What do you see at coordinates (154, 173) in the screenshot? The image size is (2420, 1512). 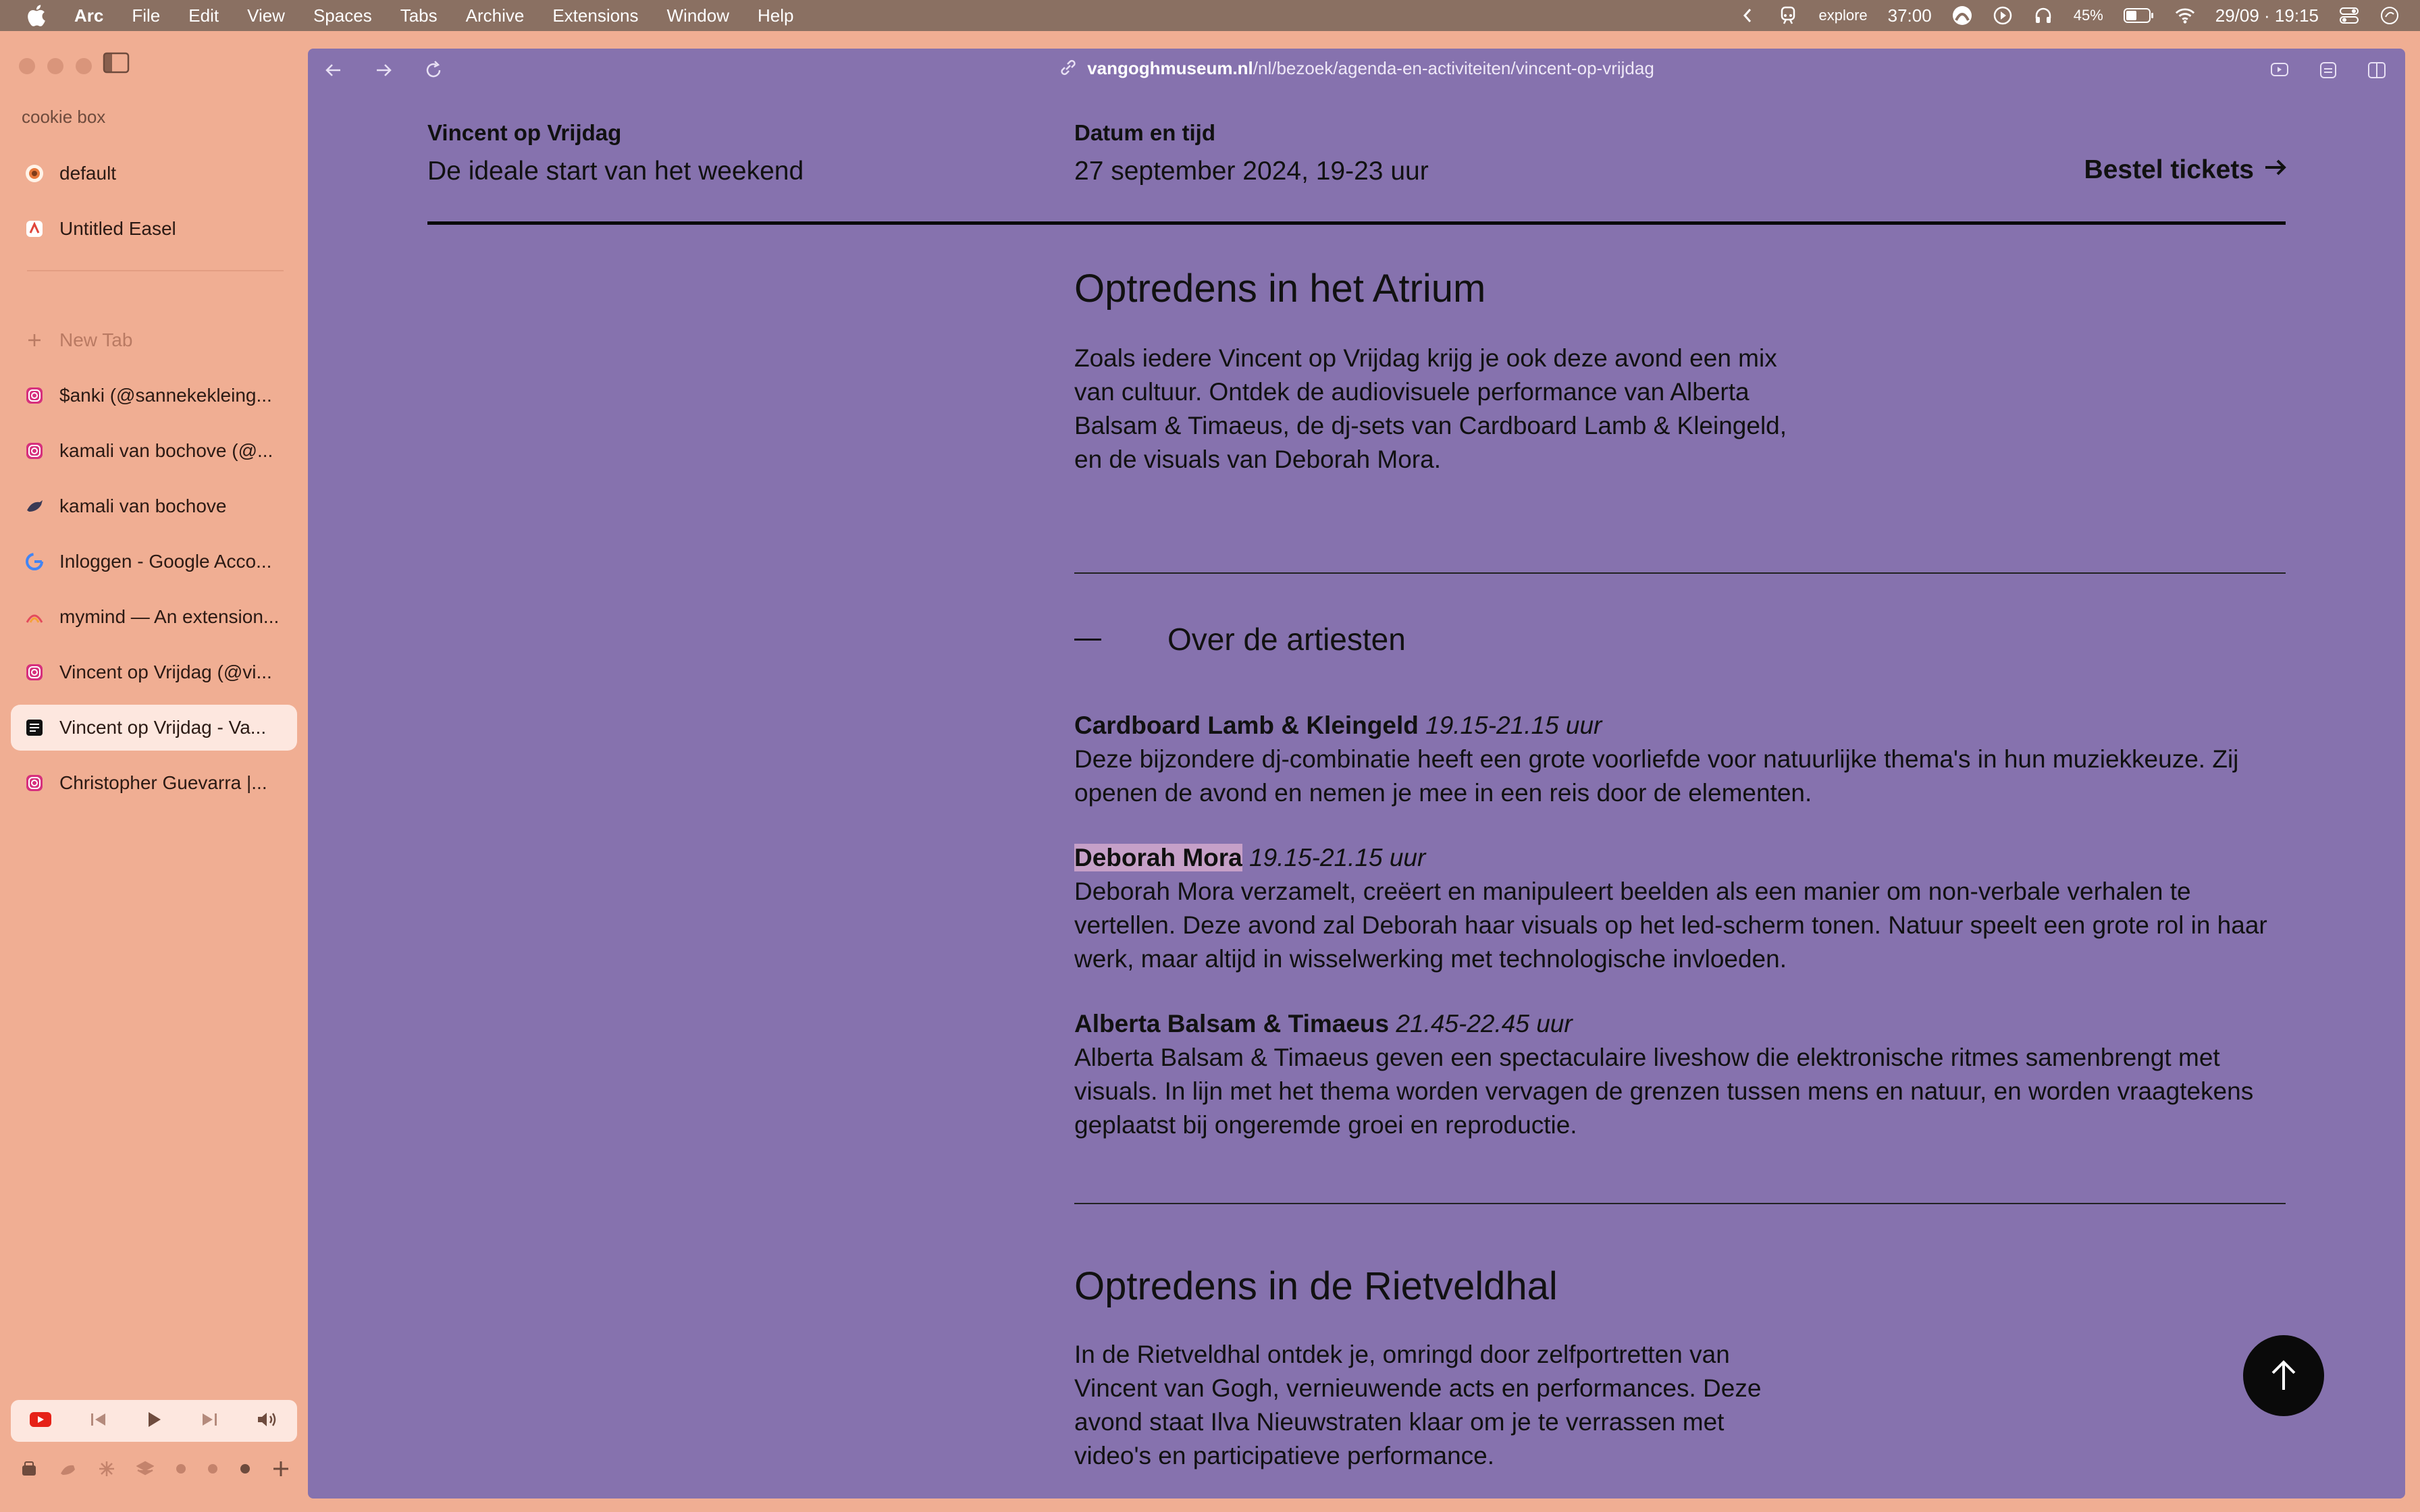 I see `pinned-tab-default: default` at bounding box center [154, 173].